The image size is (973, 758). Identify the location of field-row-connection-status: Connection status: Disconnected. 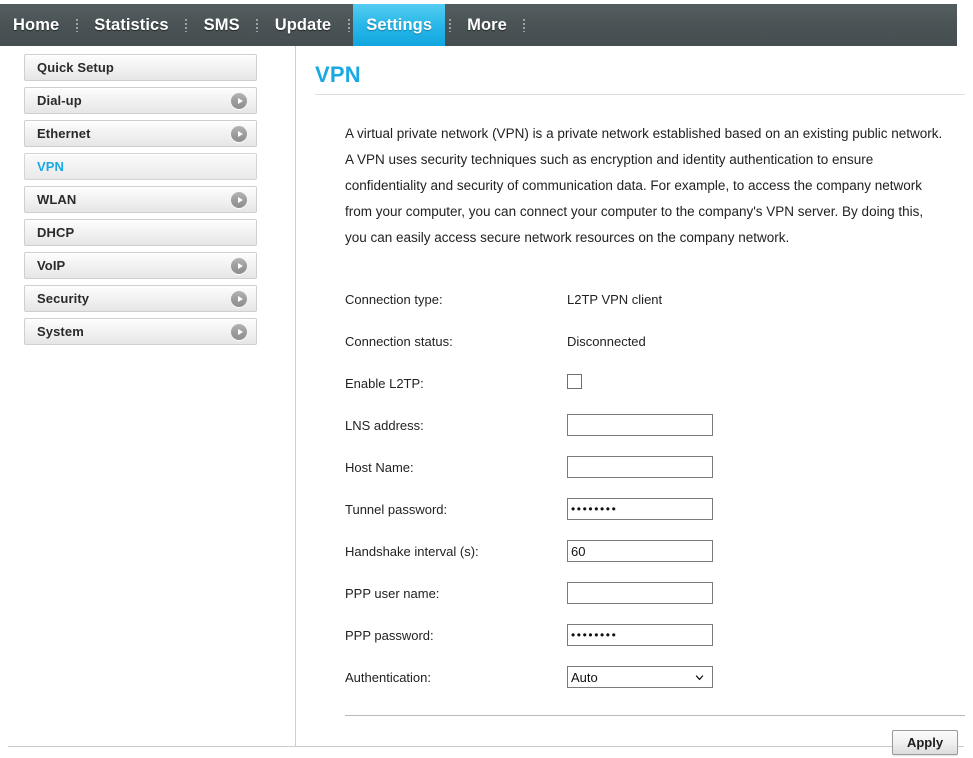
(650, 341).